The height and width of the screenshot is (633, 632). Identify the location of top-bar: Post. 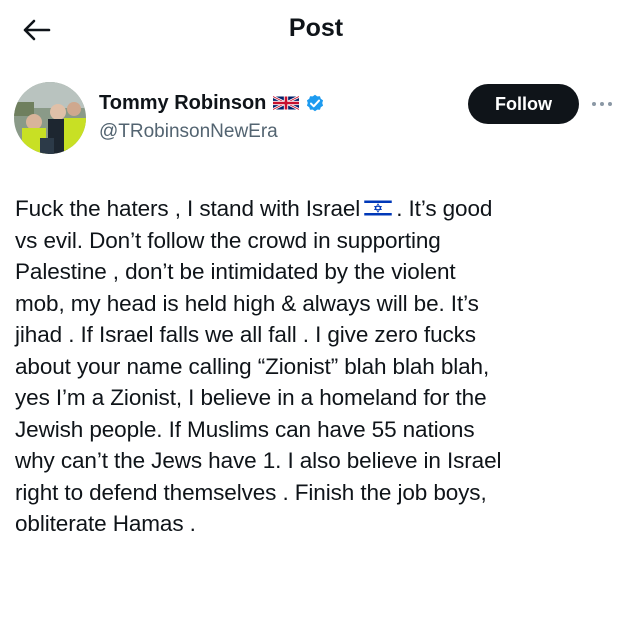
(316, 30).